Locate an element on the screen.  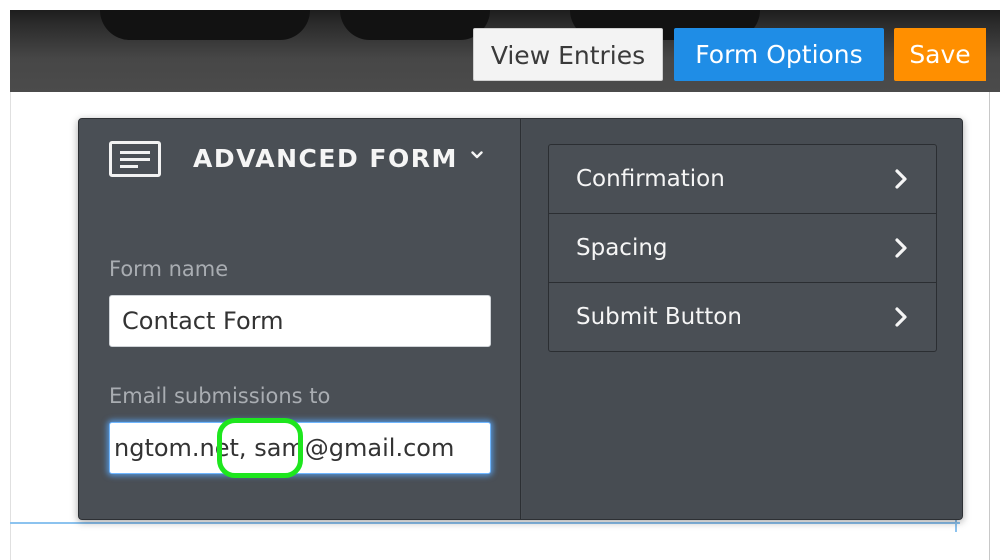
menu-item-confirmation: Confirmation is located at coordinates (742, 179).